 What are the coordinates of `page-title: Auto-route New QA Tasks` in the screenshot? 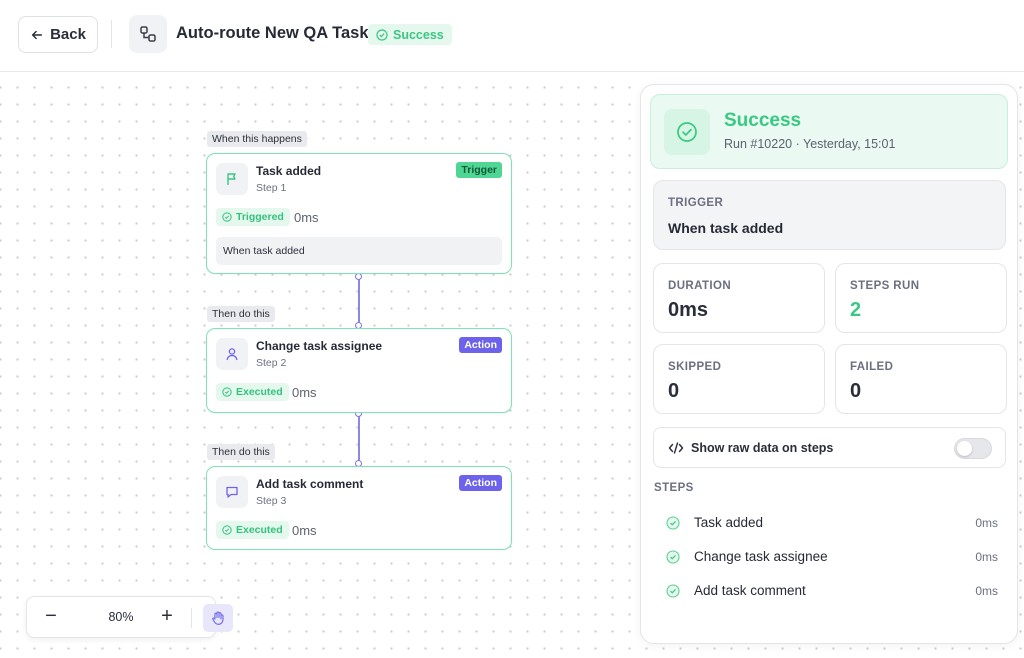 It's located at (277, 33).